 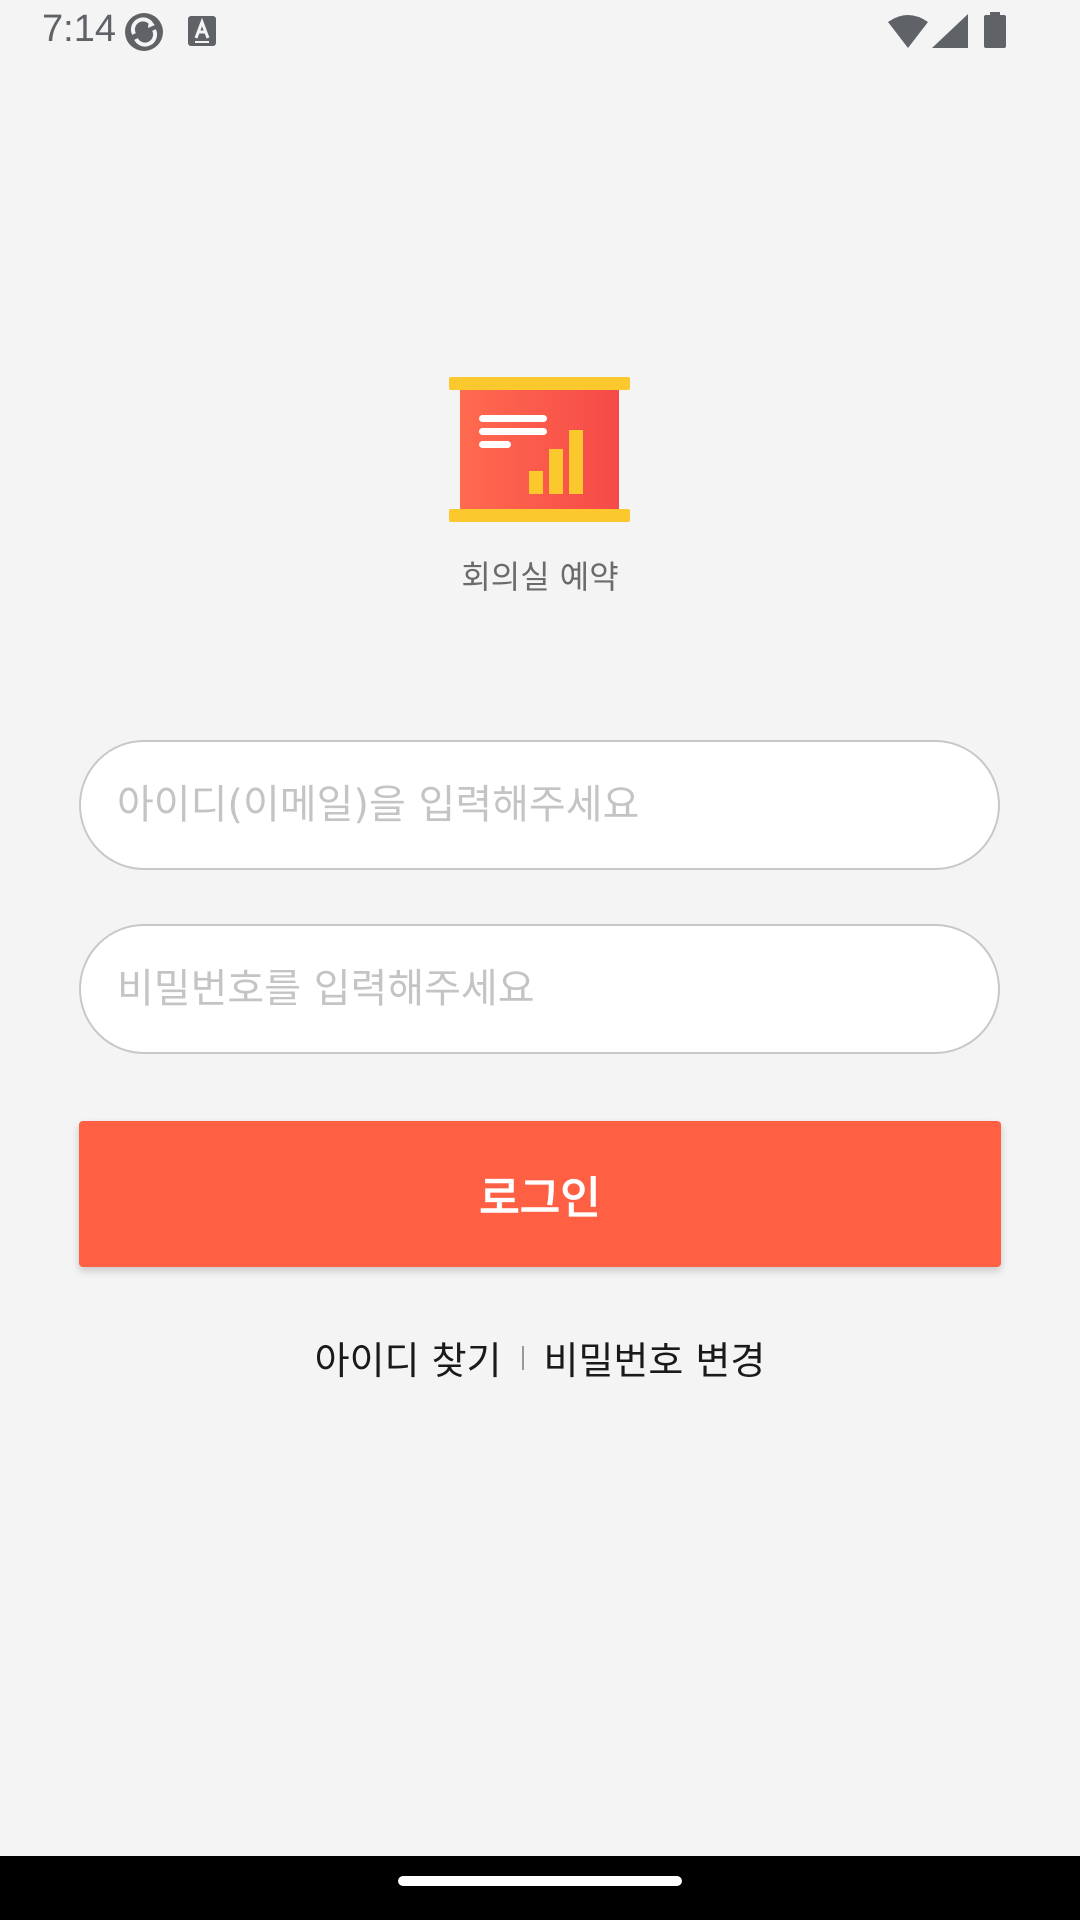 What do you see at coordinates (540, 1881) in the screenshot?
I see `home-gesture-handle` at bounding box center [540, 1881].